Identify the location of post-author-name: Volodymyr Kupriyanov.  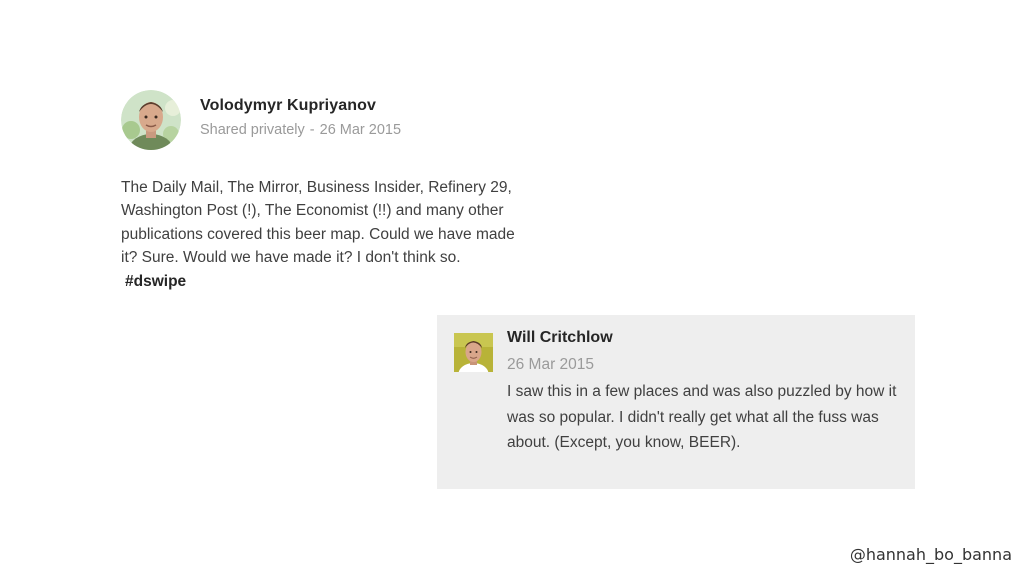
(300, 106).